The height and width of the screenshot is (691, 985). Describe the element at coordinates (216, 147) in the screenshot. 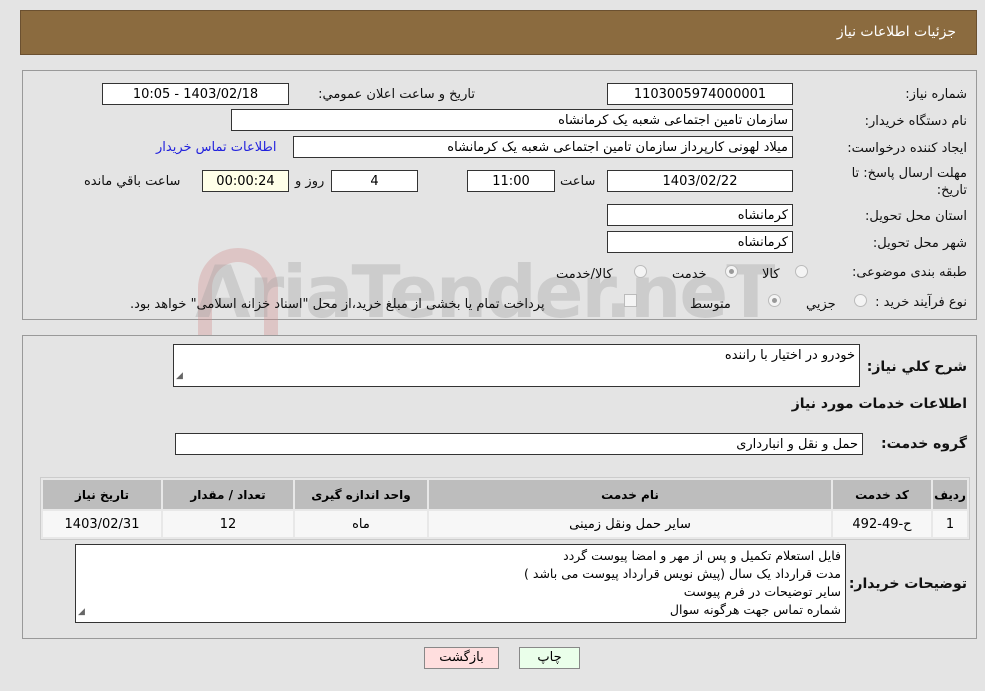

I see `buyer-contact-link: اطلاعات تماس خريدار` at that location.